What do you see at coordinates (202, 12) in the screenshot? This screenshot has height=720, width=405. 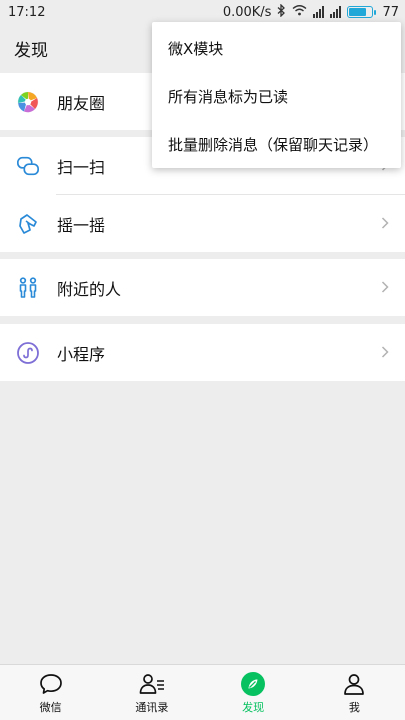 I see `status-bar: 17:12 0.00K/s 77` at bounding box center [202, 12].